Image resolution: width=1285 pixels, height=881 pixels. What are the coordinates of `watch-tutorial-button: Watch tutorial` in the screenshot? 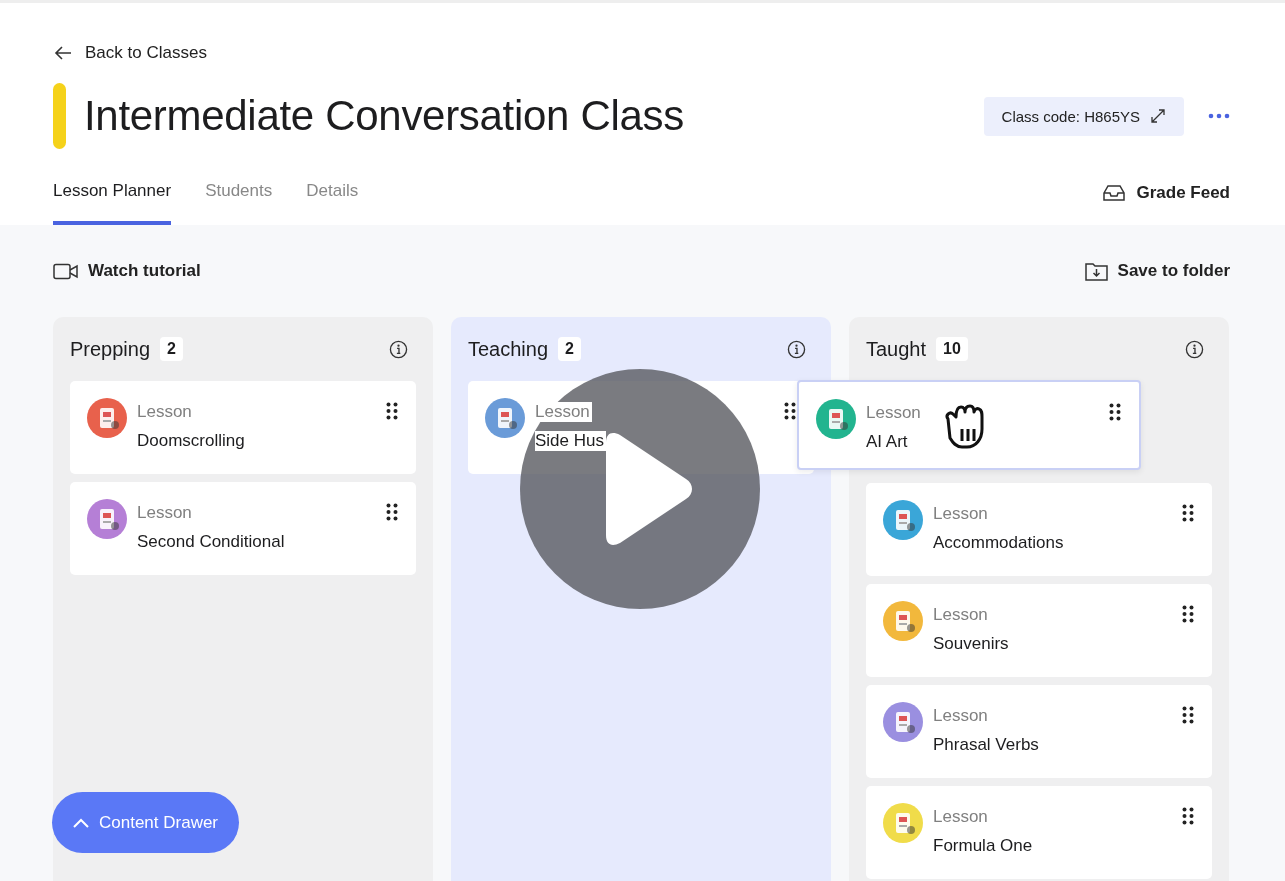 It's located at (127, 271).